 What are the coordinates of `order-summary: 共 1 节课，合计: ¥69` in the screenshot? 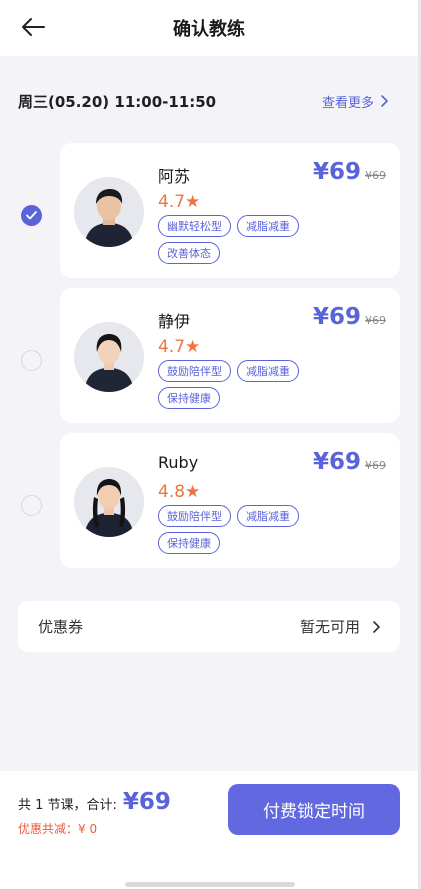 It's located at (94, 802).